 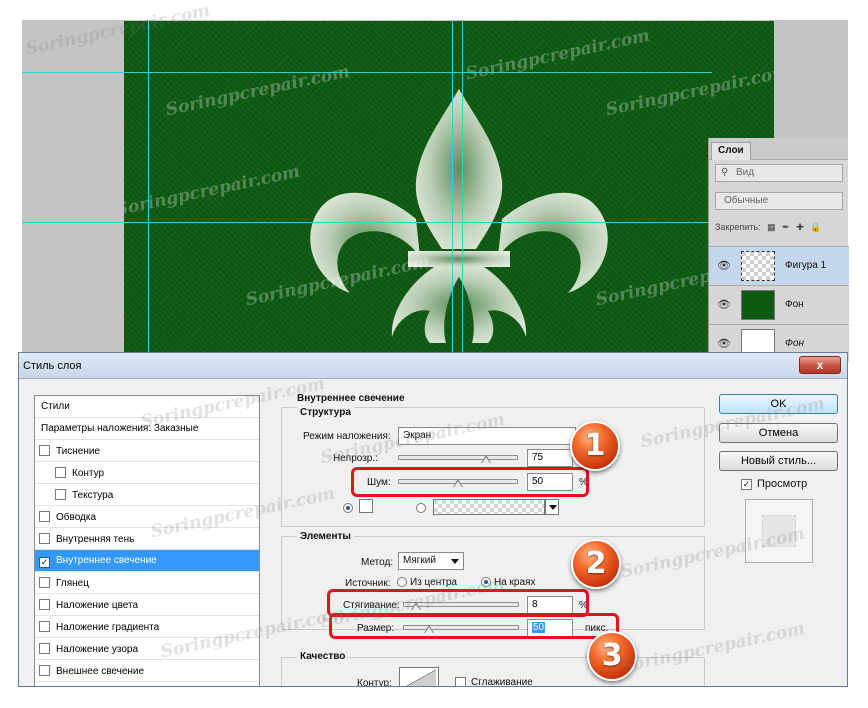 I want to click on style-item-label: Тиснение, so click(x=78, y=451).